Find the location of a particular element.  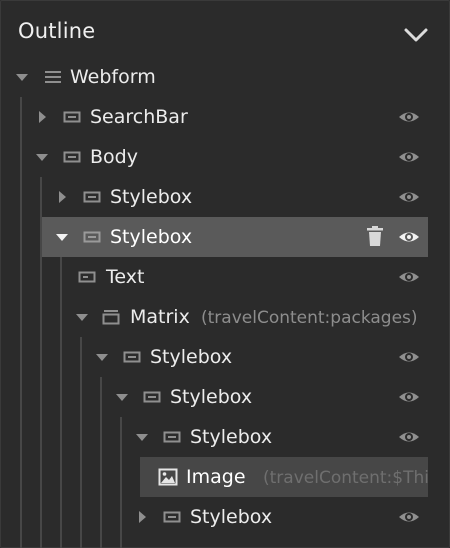

tree-item-label: Body is located at coordinates (114, 157).